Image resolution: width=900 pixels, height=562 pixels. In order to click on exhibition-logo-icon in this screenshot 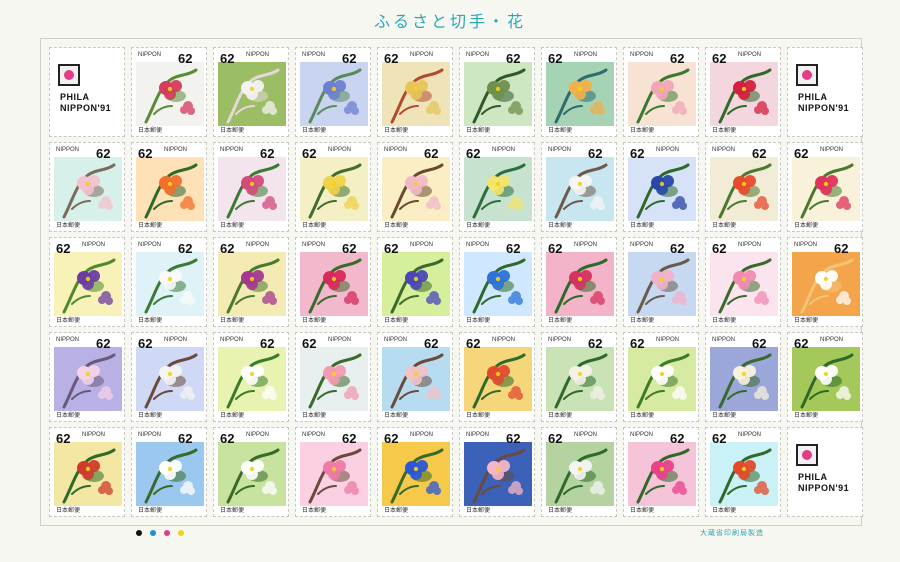, I will do `click(69, 75)`.